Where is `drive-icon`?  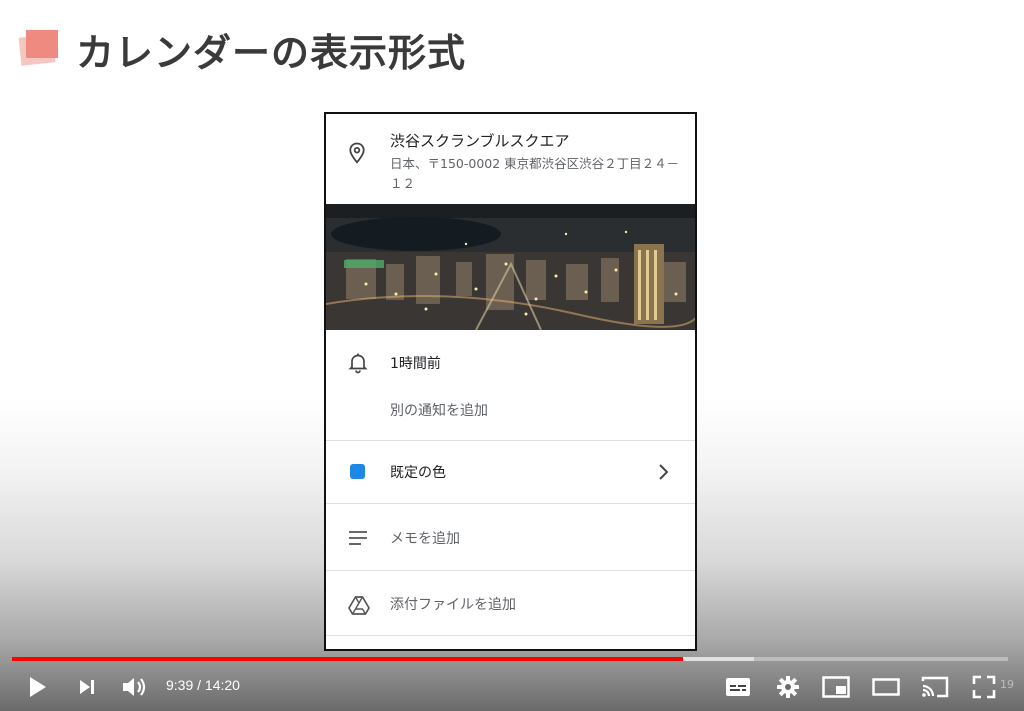 drive-icon is located at coordinates (359, 605).